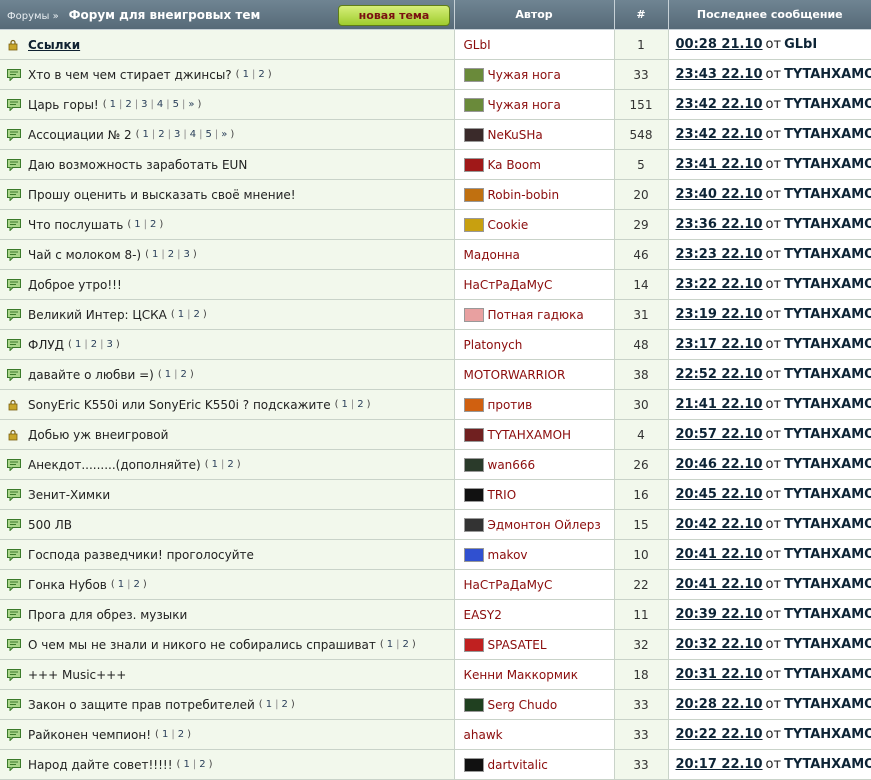 Image resolution: width=871 pixels, height=780 pixels. What do you see at coordinates (514, 165) in the screenshot?
I see `author-link: Ka Boom` at bounding box center [514, 165].